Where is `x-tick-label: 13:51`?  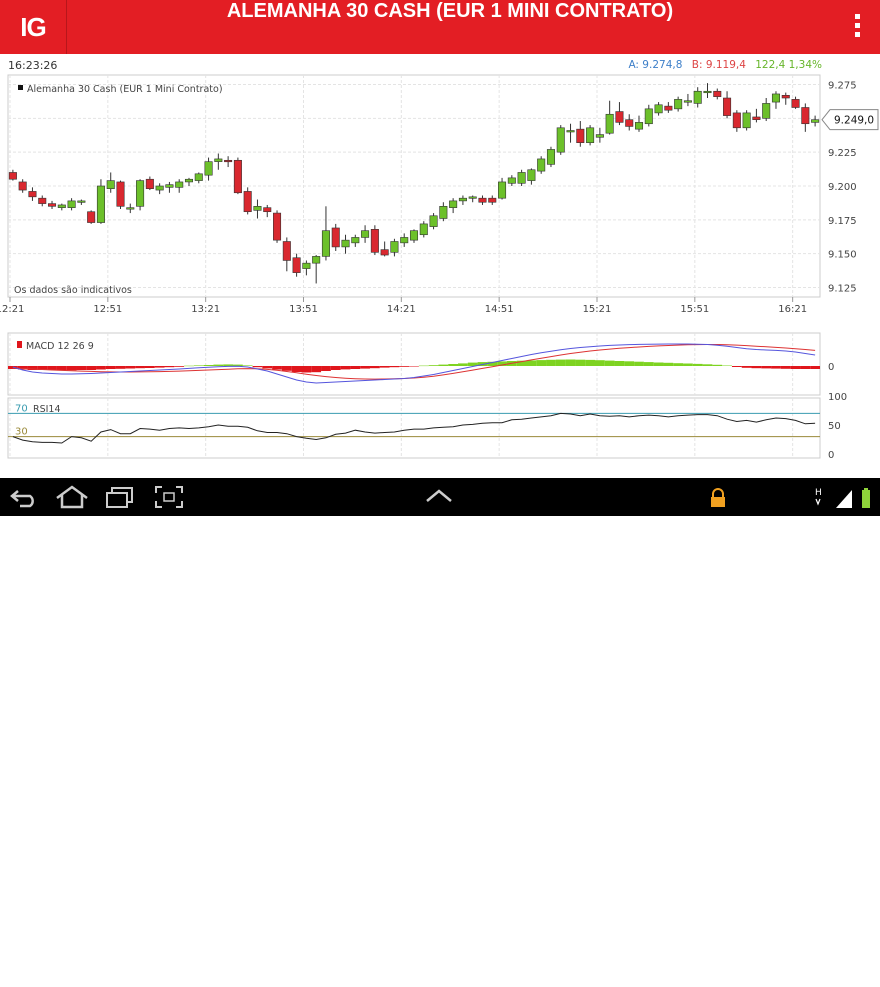 x-tick-label: 13:51 is located at coordinates (303, 309).